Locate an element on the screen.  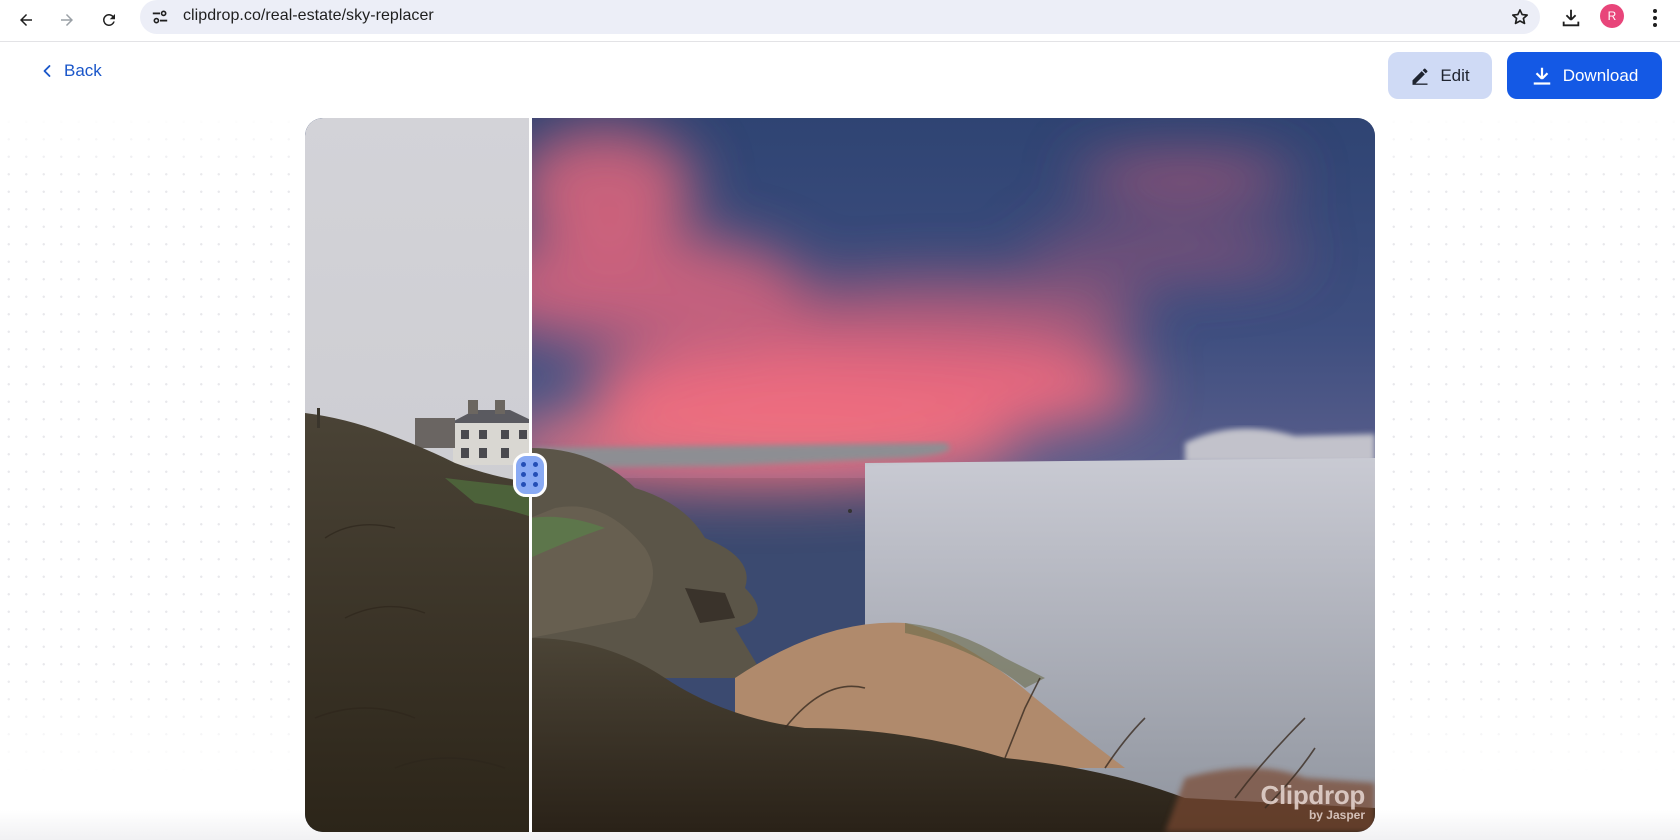
before-image is located at coordinates (417, 475).